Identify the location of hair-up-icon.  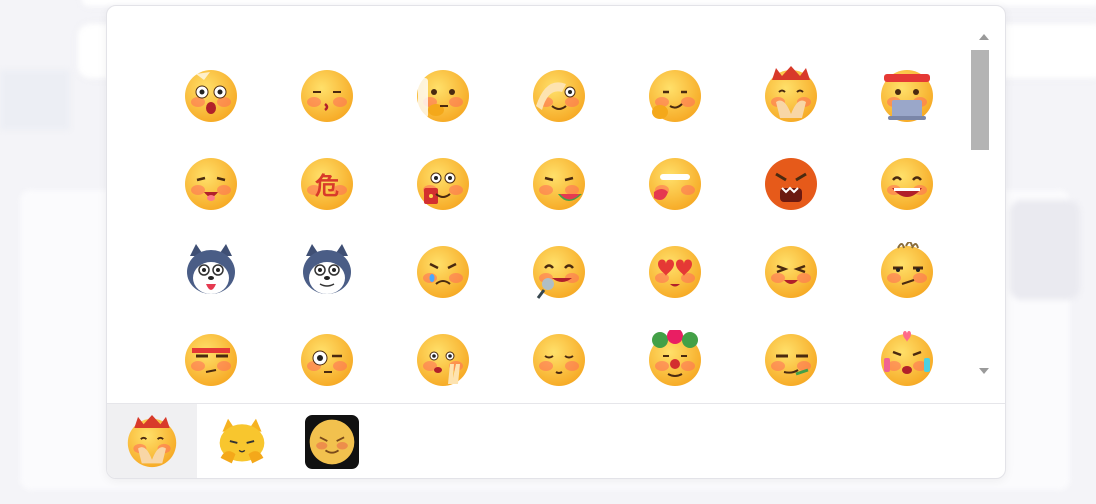
(907, 271).